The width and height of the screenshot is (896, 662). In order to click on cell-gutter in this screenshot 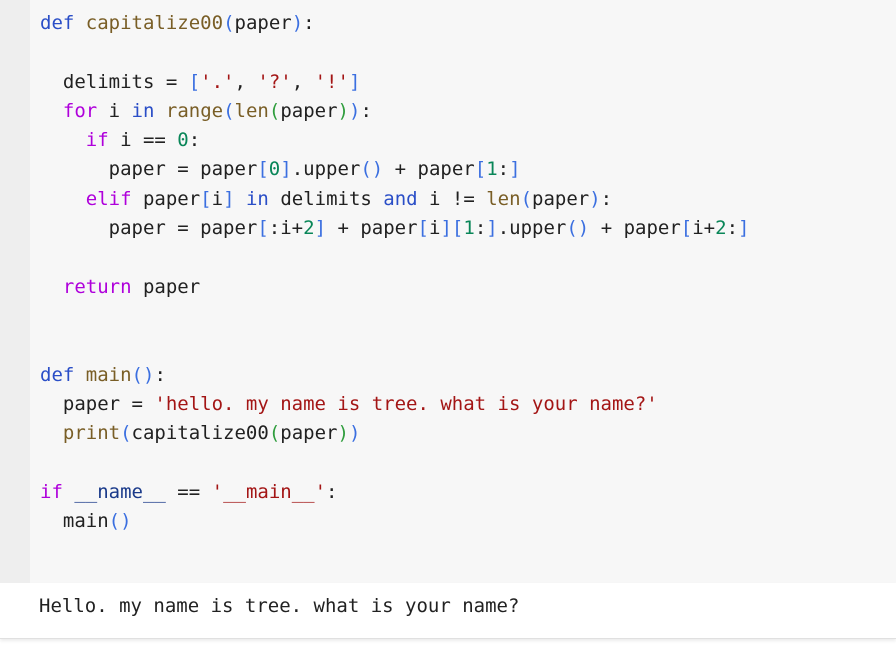, I will do `click(15, 291)`.